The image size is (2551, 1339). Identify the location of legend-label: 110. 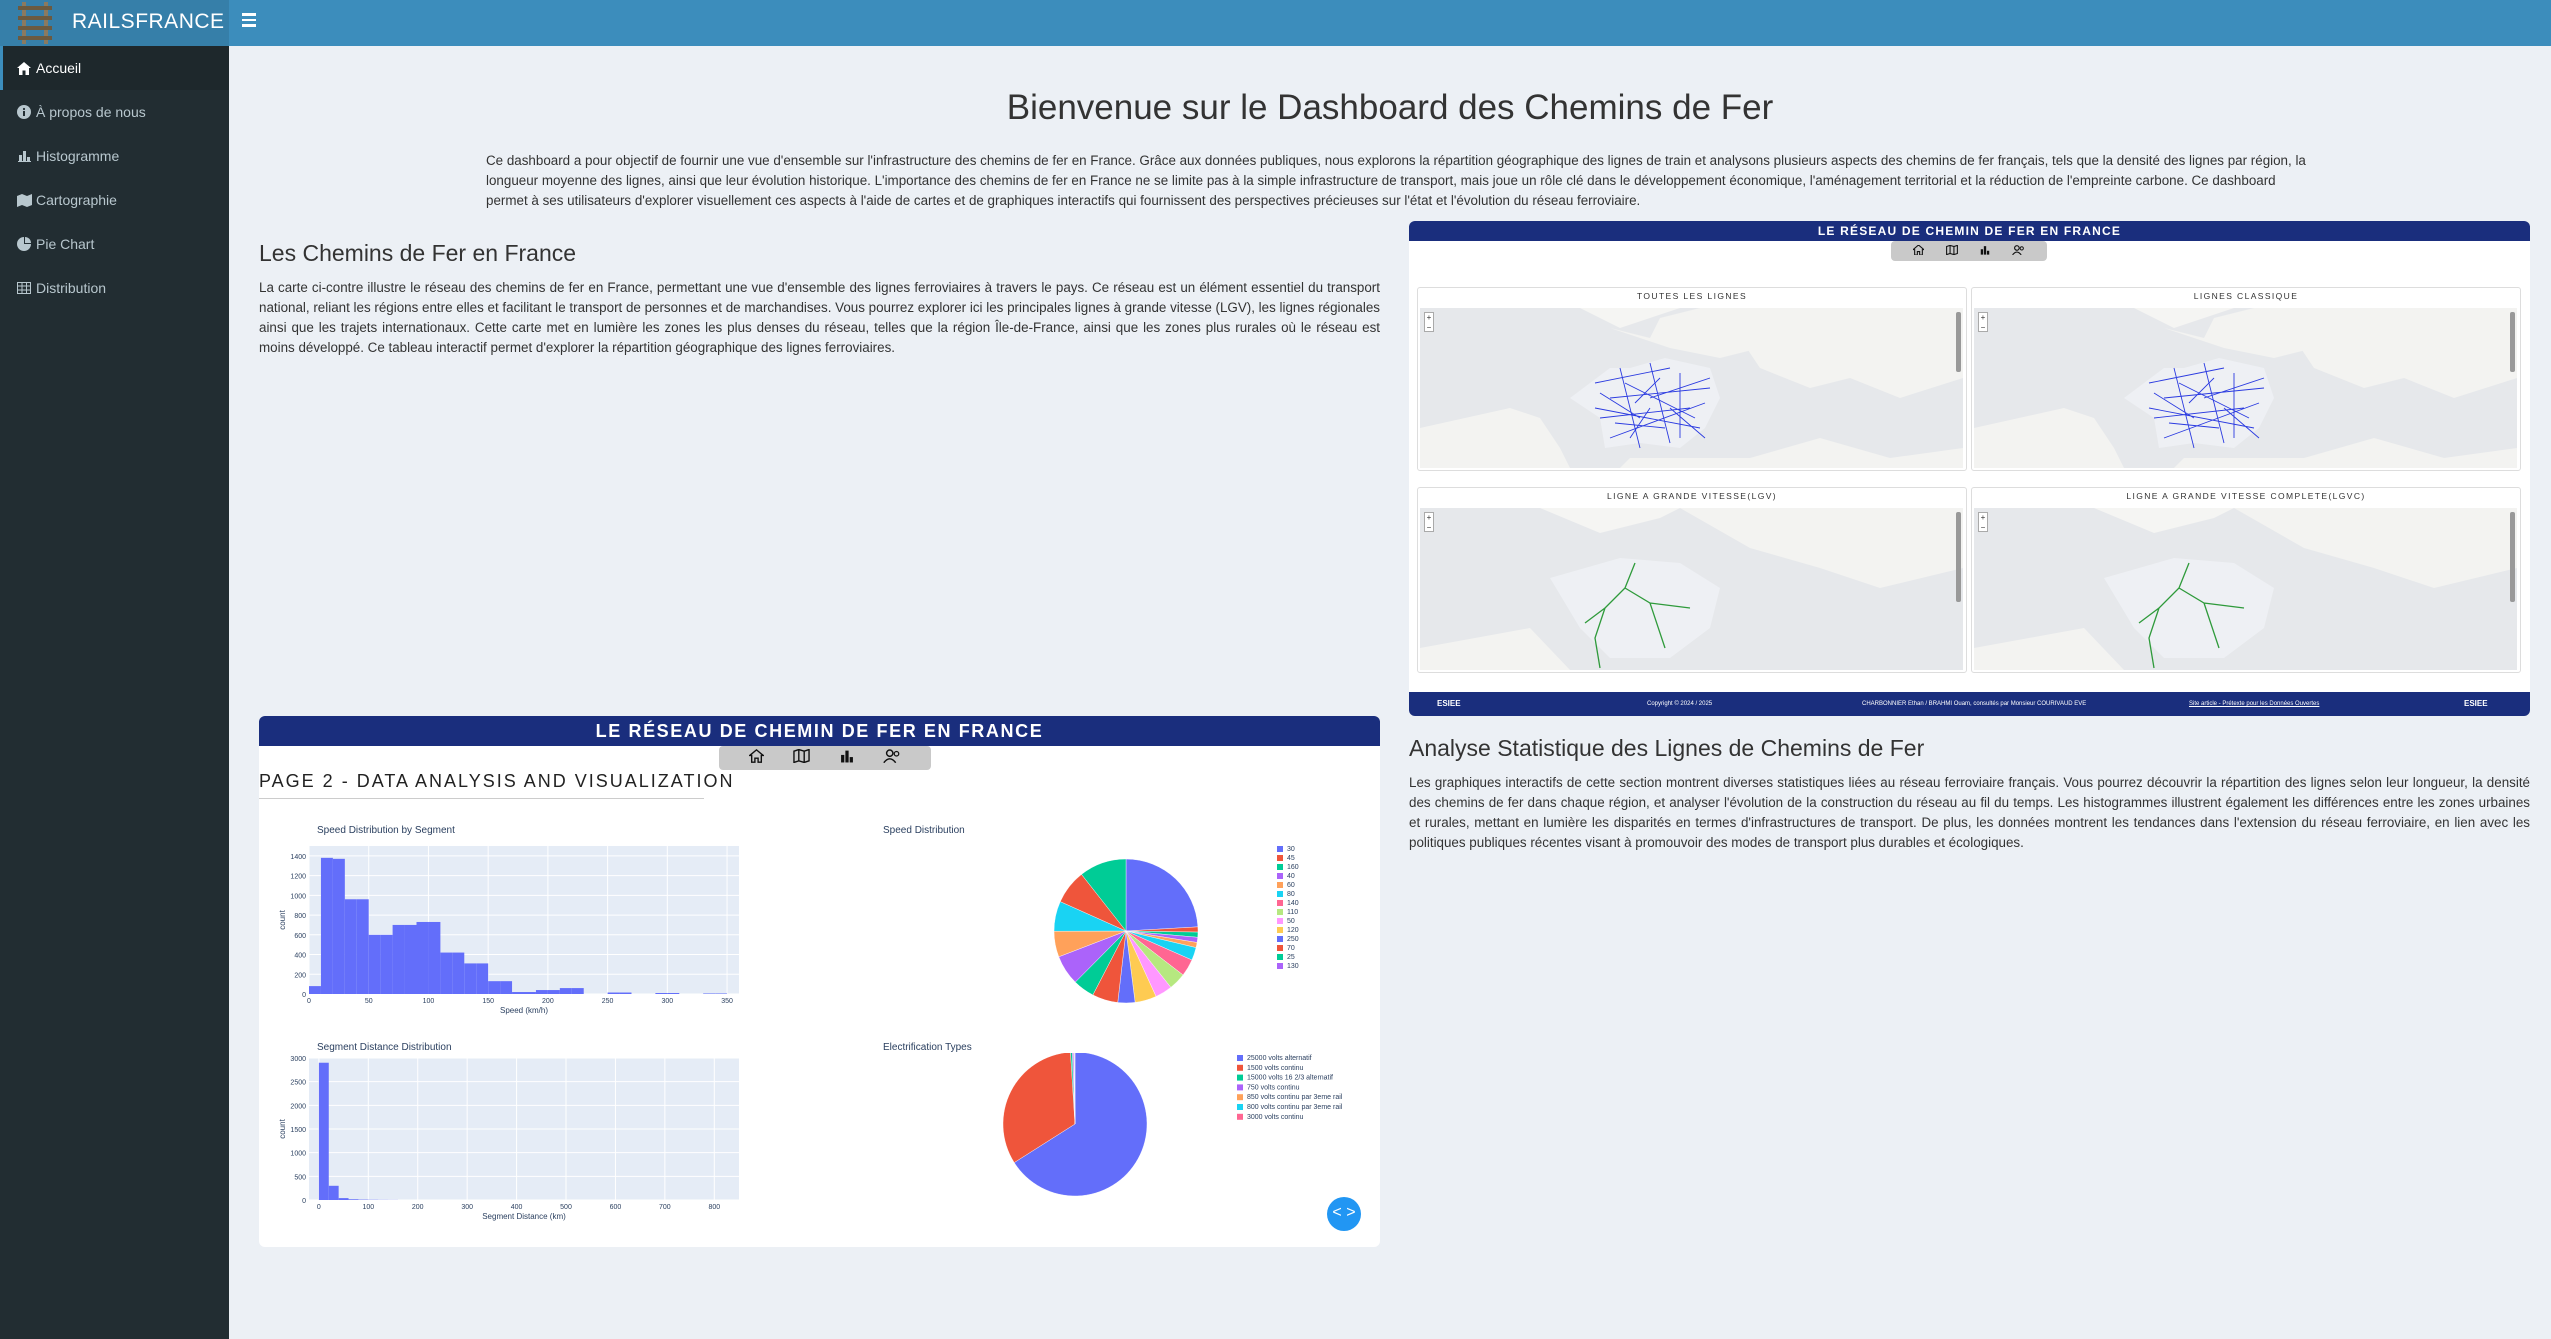
(1292, 912).